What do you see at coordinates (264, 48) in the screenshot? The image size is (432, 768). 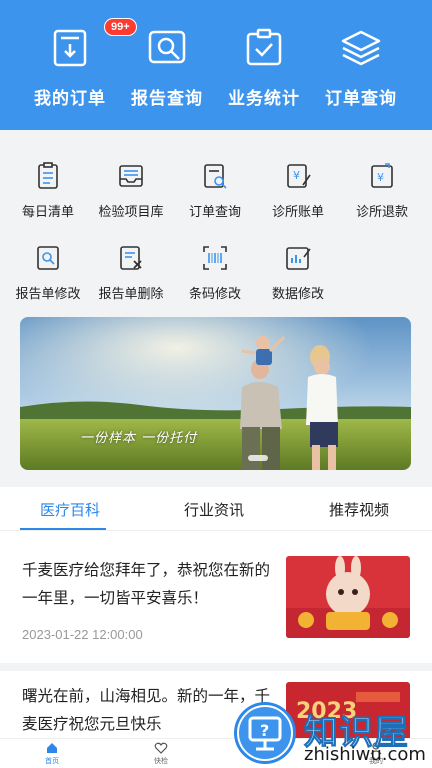 I see `checklist-icon` at bounding box center [264, 48].